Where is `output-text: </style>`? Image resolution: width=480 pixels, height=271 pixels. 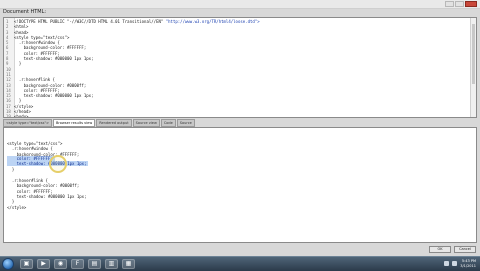
output-text: </style> is located at coordinates (17, 207).